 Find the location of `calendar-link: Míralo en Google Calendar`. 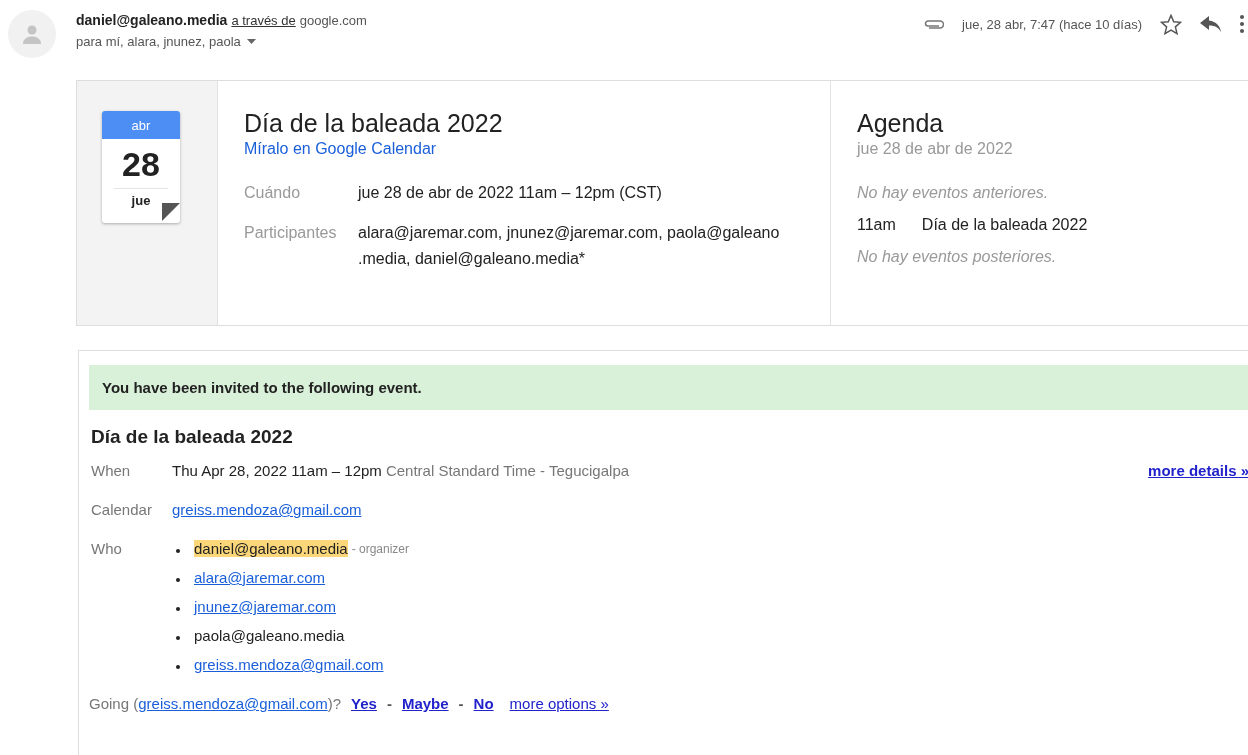

calendar-link: Míralo en Google Calendar is located at coordinates (340, 149).